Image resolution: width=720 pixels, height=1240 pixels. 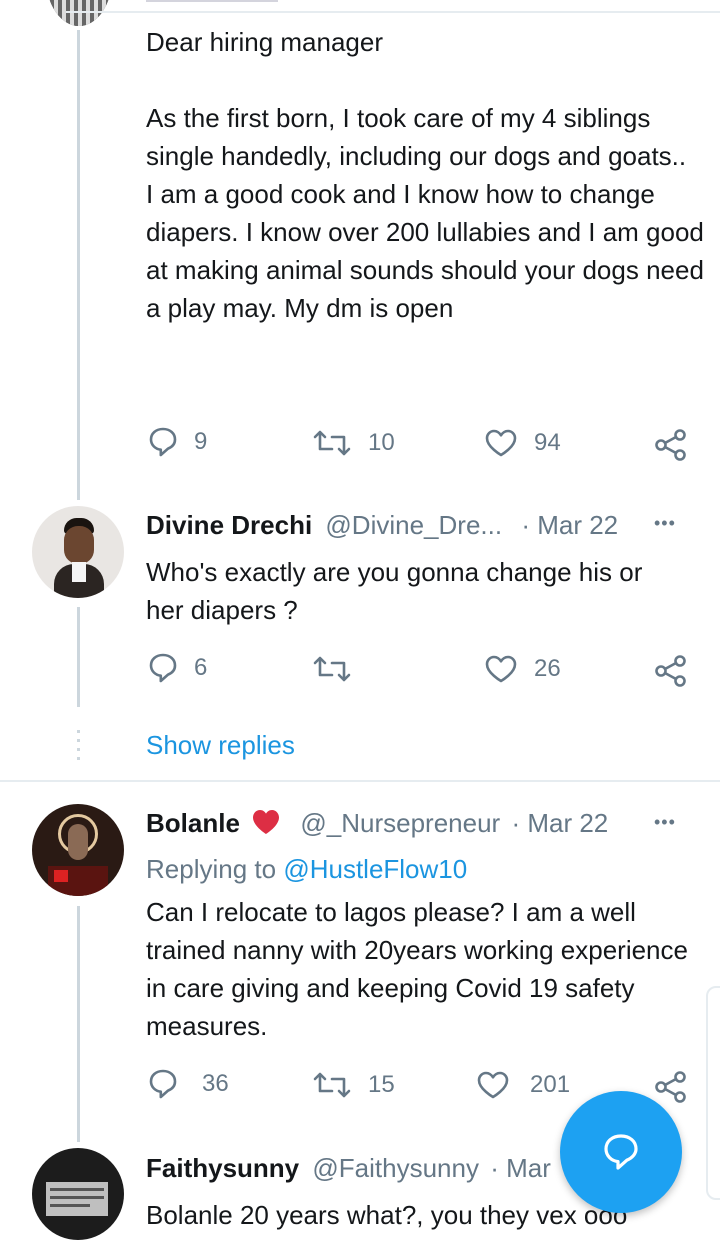 I want to click on like-action: 26, so click(x=522, y=669).